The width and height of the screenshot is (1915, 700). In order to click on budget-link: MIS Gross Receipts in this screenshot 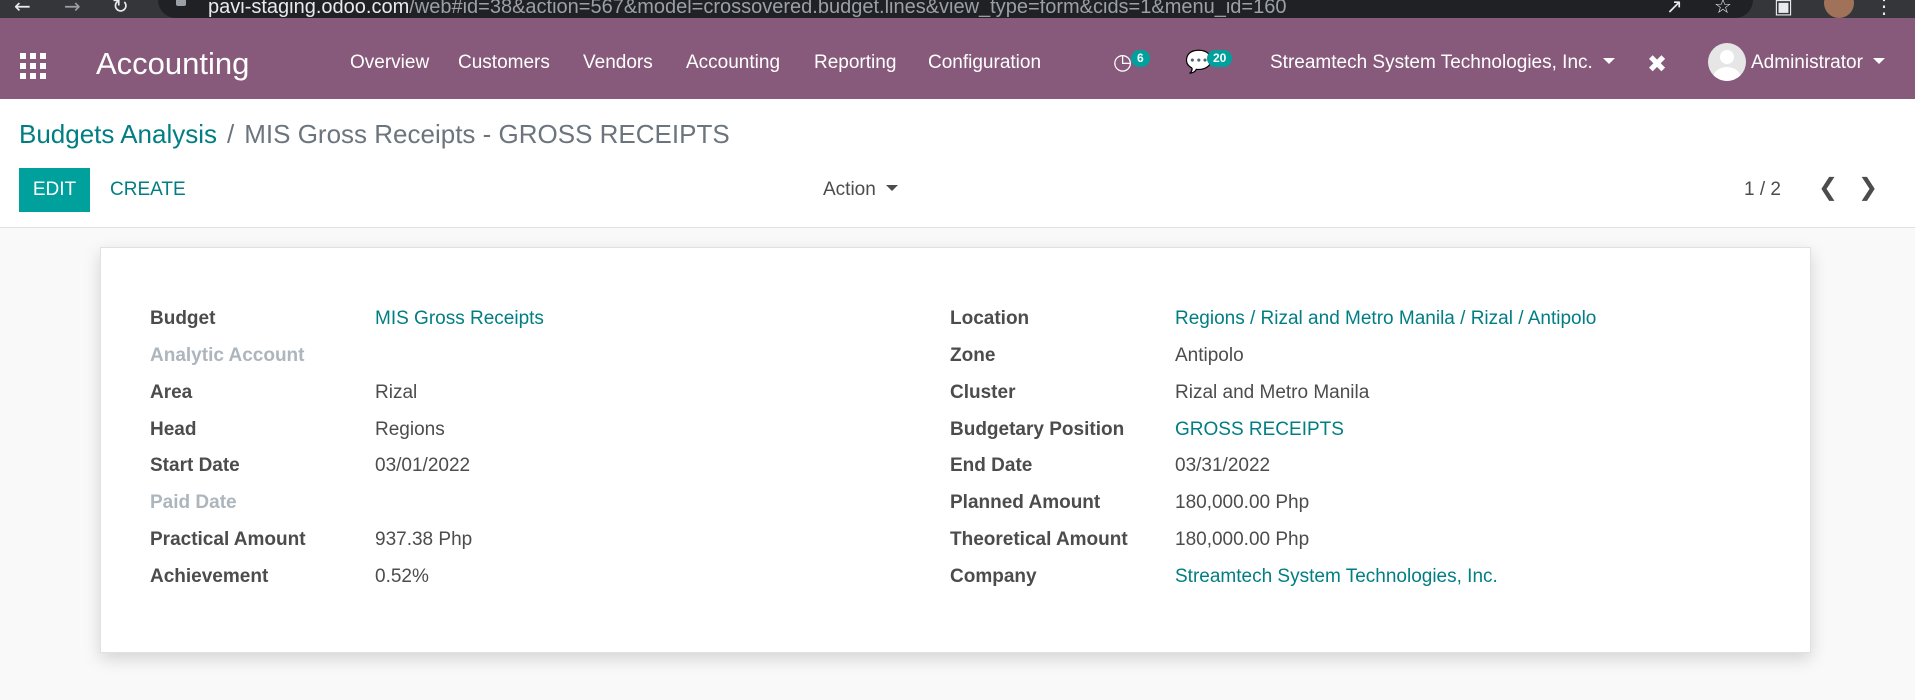, I will do `click(459, 319)`.